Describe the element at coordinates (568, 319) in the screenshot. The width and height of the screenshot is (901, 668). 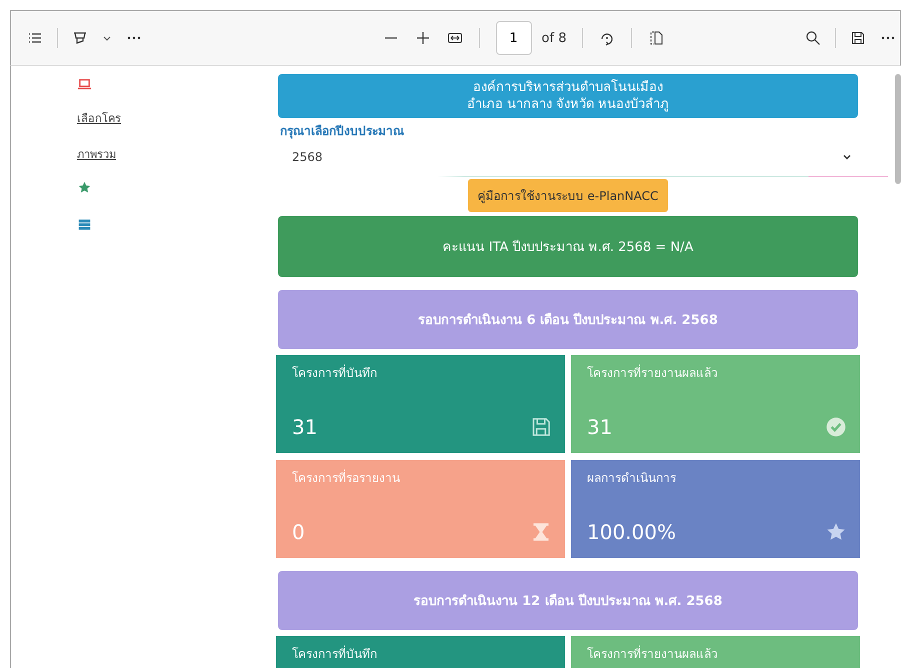
I see `section-header: รอบการดำเนินงาน 6 เดือน ปีงบประมาณ พ.ศ. 2568` at that location.